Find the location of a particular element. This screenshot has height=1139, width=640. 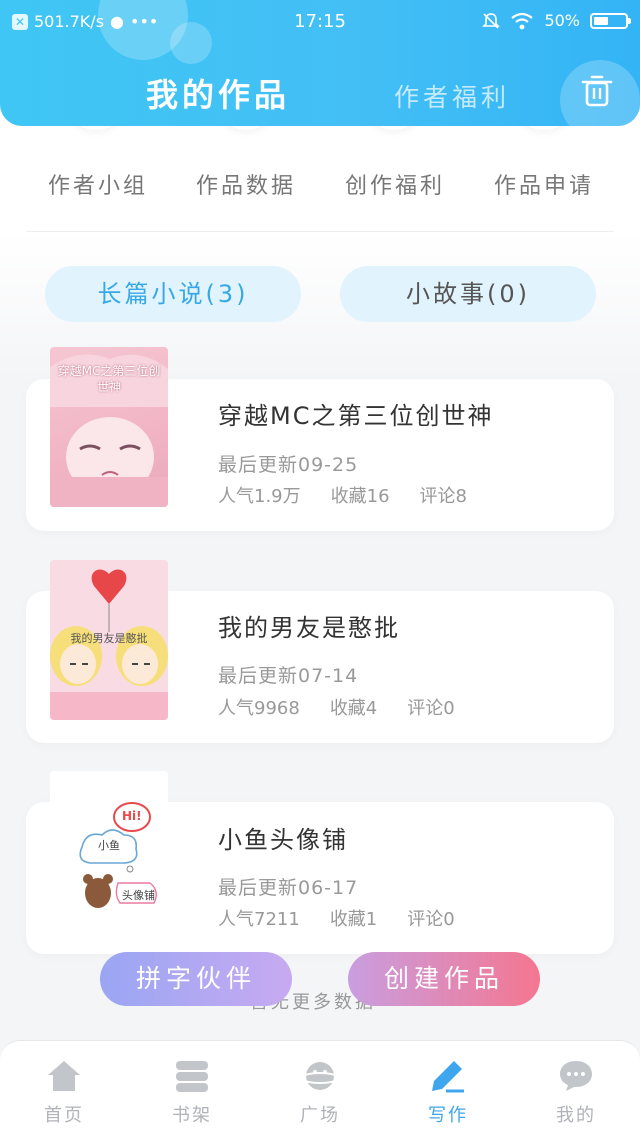

book-cover-image: 我的男友是憨批 is located at coordinates (109, 640).